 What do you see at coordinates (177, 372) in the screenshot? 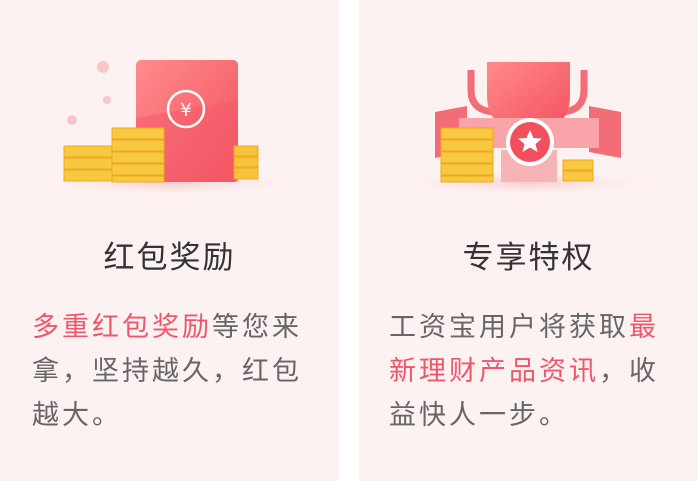
I see `card-description: 多重红包奖励等您来拿，坚持越久，红包越大。` at bounding box center [177, 372].